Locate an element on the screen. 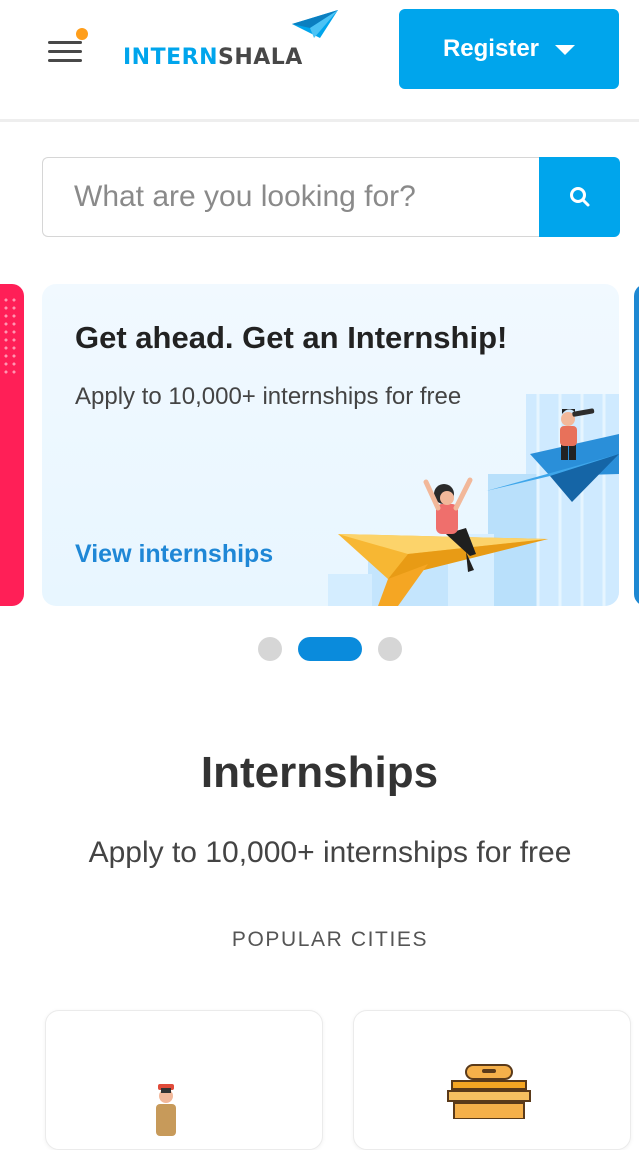  hamburger-menu-button is located at coordinates (68, 47).